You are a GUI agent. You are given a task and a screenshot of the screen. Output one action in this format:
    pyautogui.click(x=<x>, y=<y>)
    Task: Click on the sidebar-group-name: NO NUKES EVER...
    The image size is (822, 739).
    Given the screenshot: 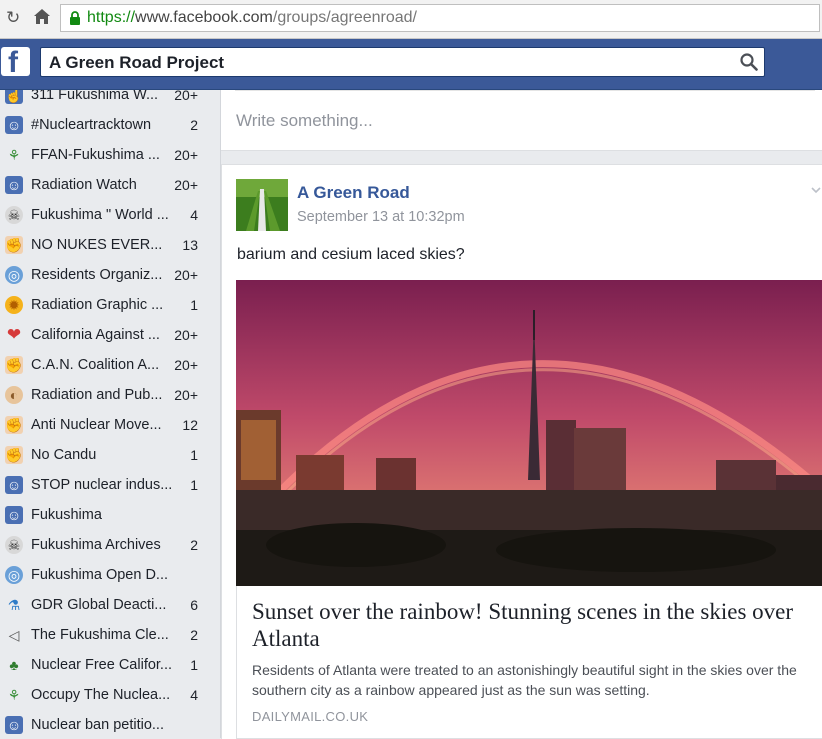 What is the action you would take?
    pyautogui.click(x=97, y=245)
    